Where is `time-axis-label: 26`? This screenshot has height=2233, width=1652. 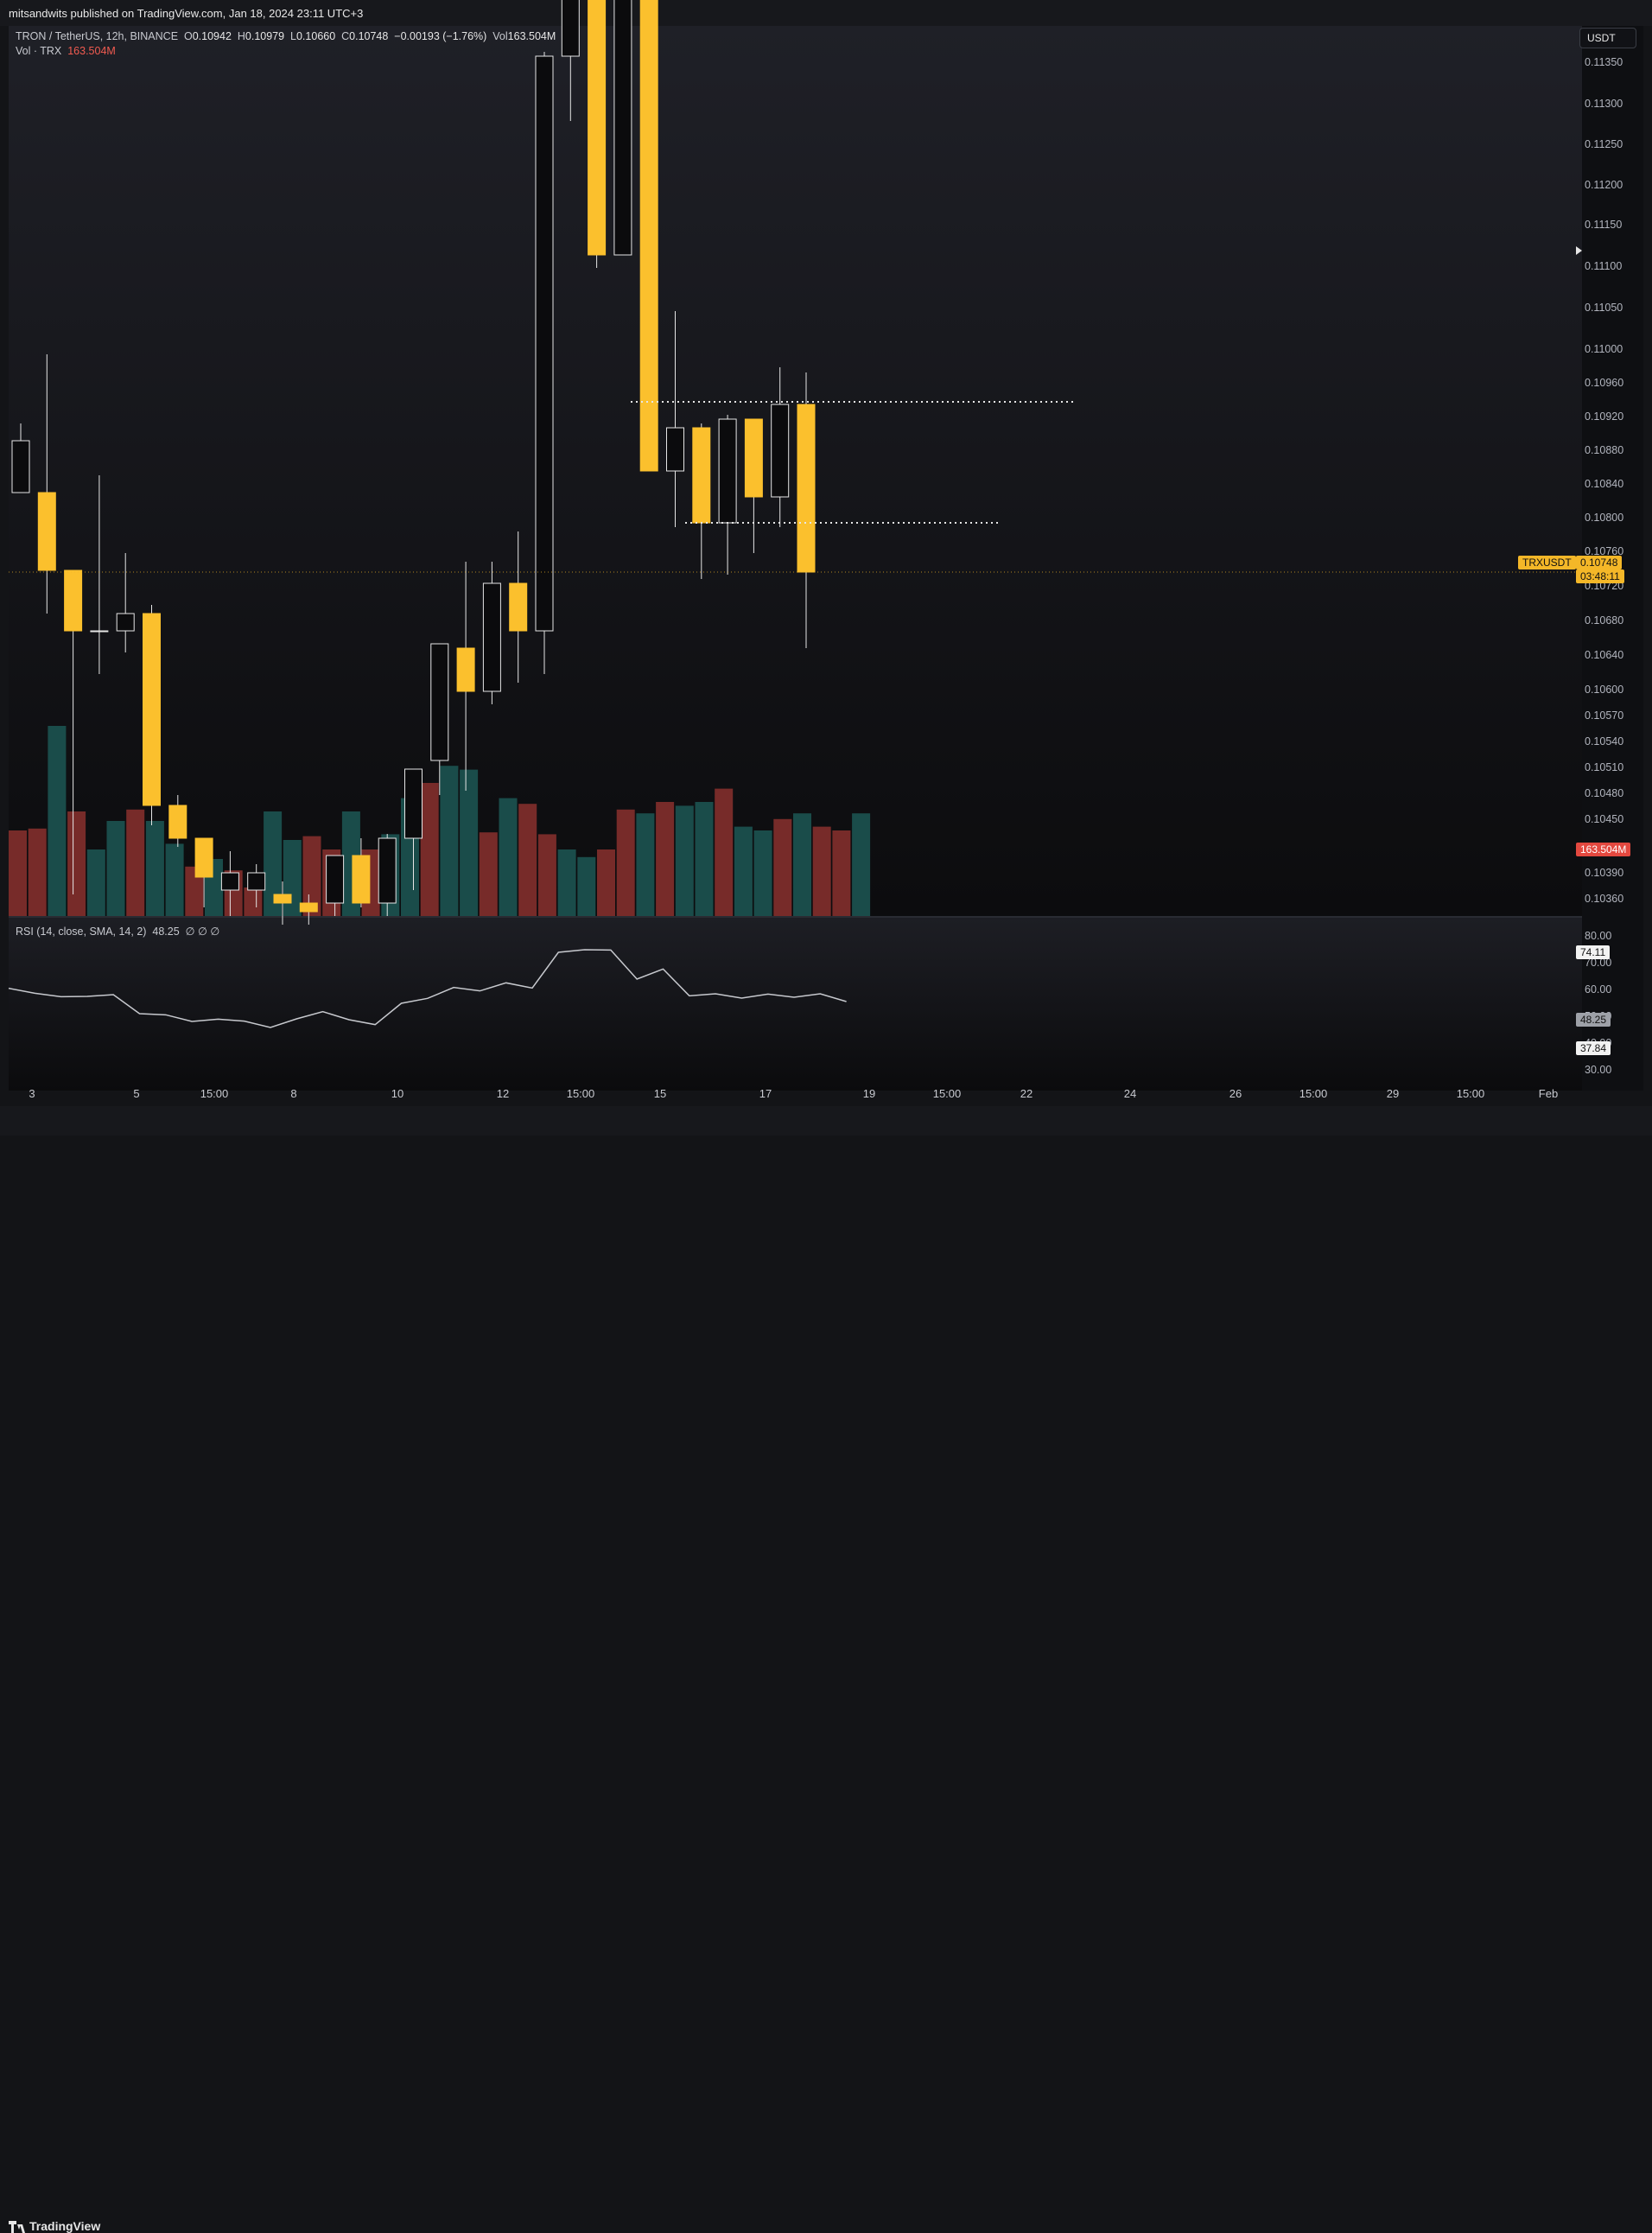
time-axis-label: 26 is located at coordinates (1235, 1093).